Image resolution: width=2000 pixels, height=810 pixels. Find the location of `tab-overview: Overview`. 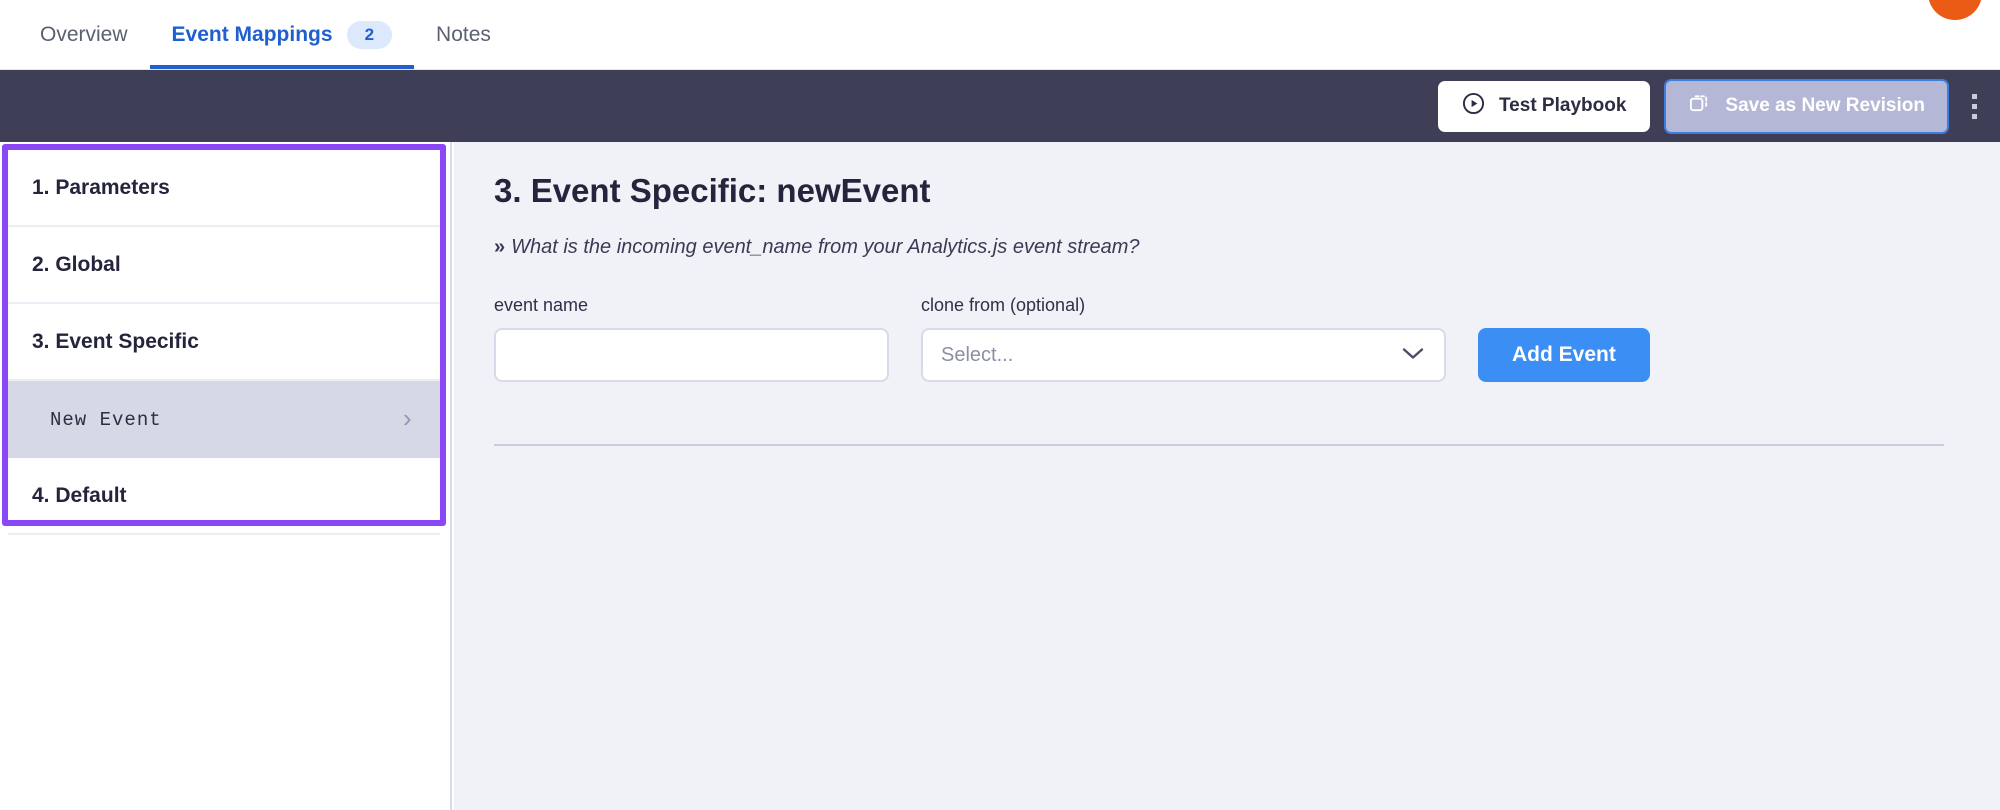

tab-overview: Overview is located at coordinates (84, 35).